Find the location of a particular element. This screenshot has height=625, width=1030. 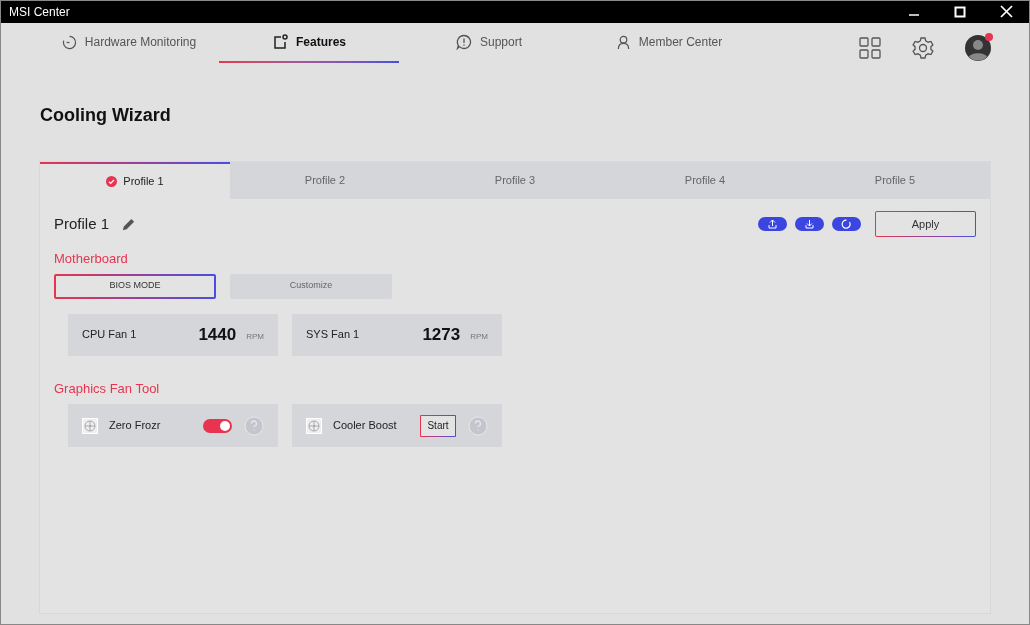

toggle-switch is located at coordinates (217, 425).